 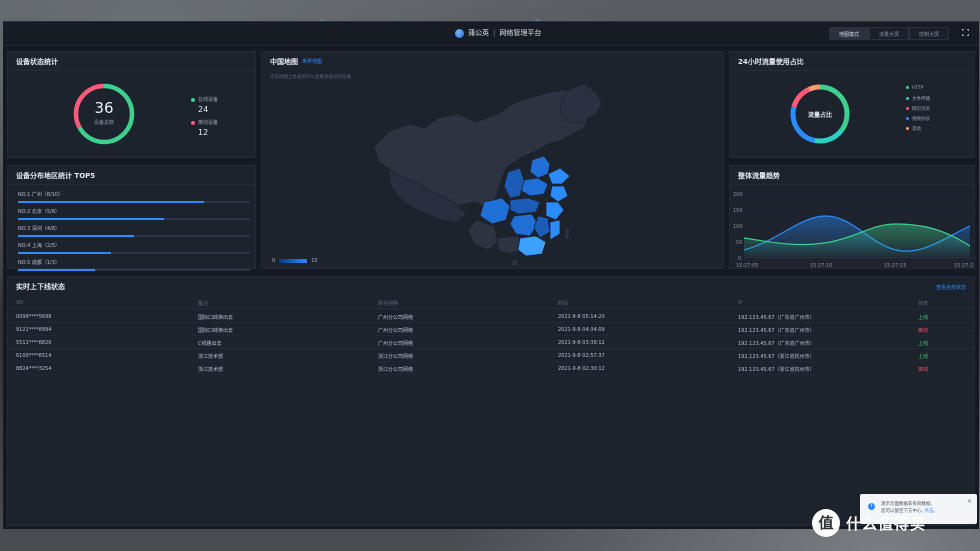 What do you see at coordinates (131, 104) in the screenshot?
I see `device-status-panel: 设备状态统计 36 设备总数 在线设备 24 离线设备 12` at bounding box center [131, 104].